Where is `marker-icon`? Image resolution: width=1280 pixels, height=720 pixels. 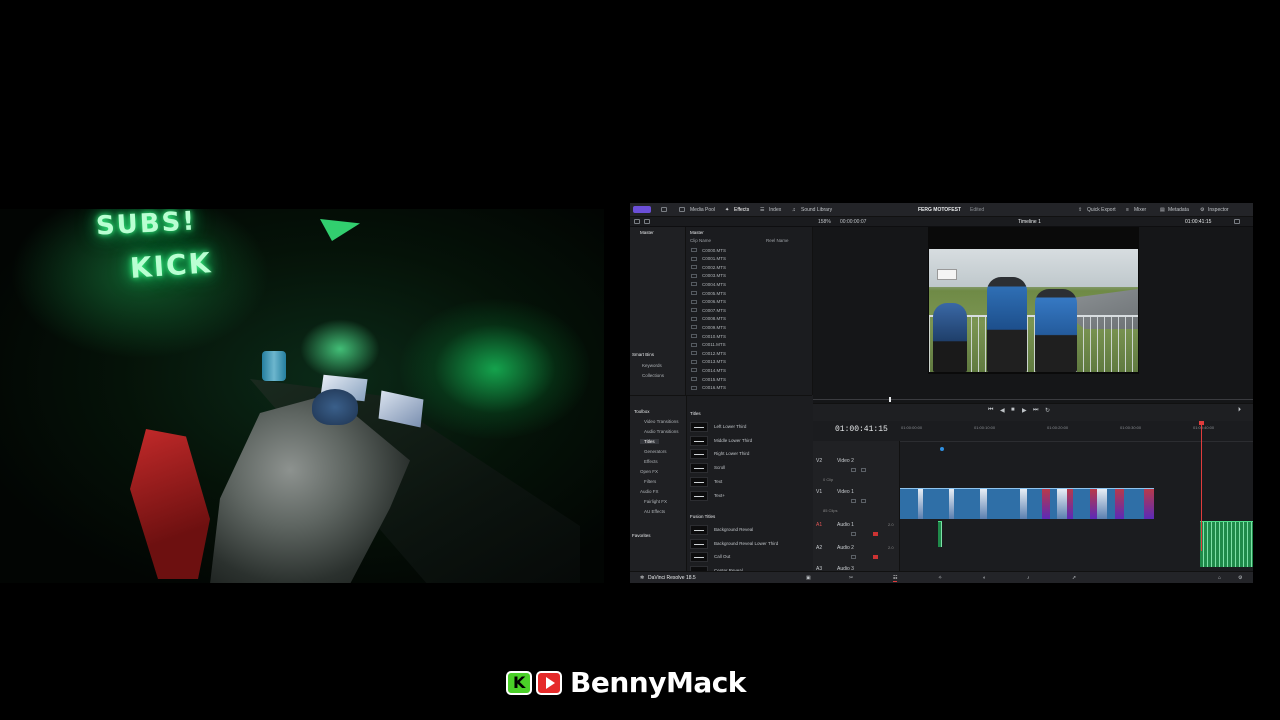
marker-icon is located at coordinates (942, 449).